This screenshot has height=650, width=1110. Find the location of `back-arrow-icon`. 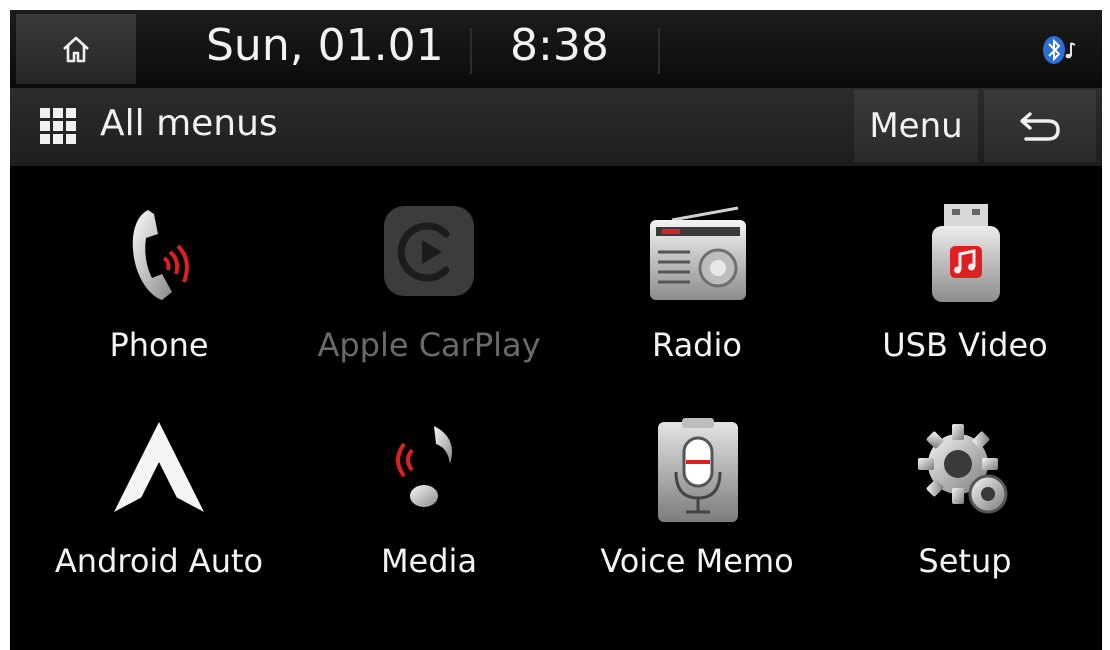

back-arrow-icon is located at coordinates (1040, 126).